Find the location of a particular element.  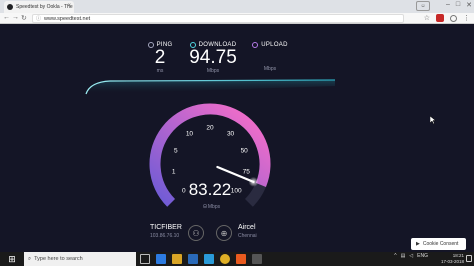

window-controls: – □ ✕ is located at coordinates (459, 5).